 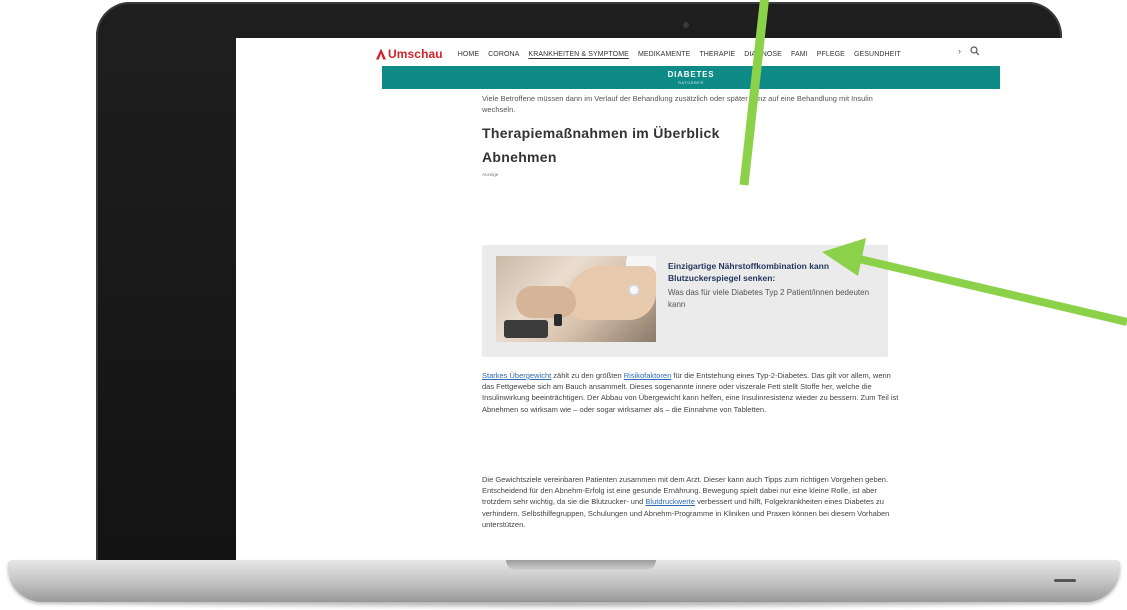 I want to click on diabetes-banner: DIABETES RATGEBER, so click(x=691, y=77).